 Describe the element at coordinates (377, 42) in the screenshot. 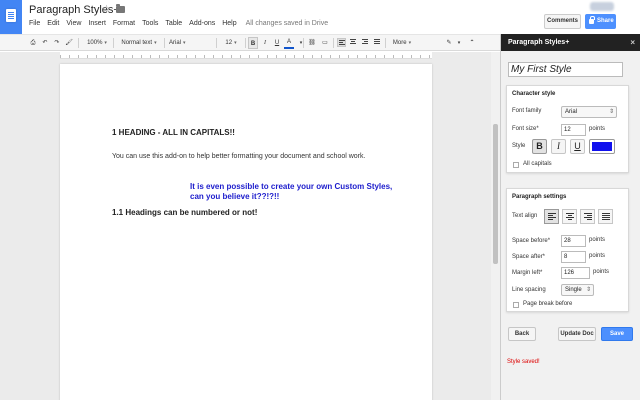

I see `align-justify-icon` at that location.